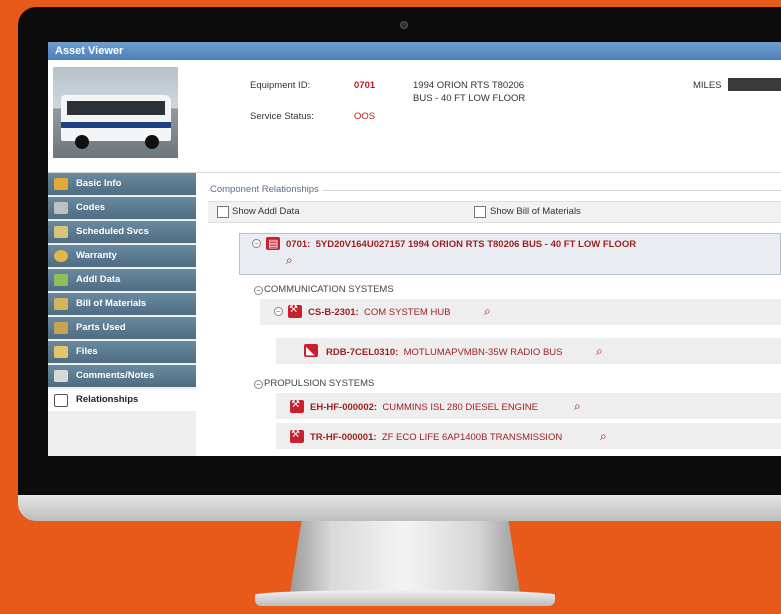 The image size is (781, 614). What do you see at coordinates (319, 383) in the screenshot?
I see `group-propulsion-systems: PROPULSION SYSTEMS` at bounding box center [319, 383].